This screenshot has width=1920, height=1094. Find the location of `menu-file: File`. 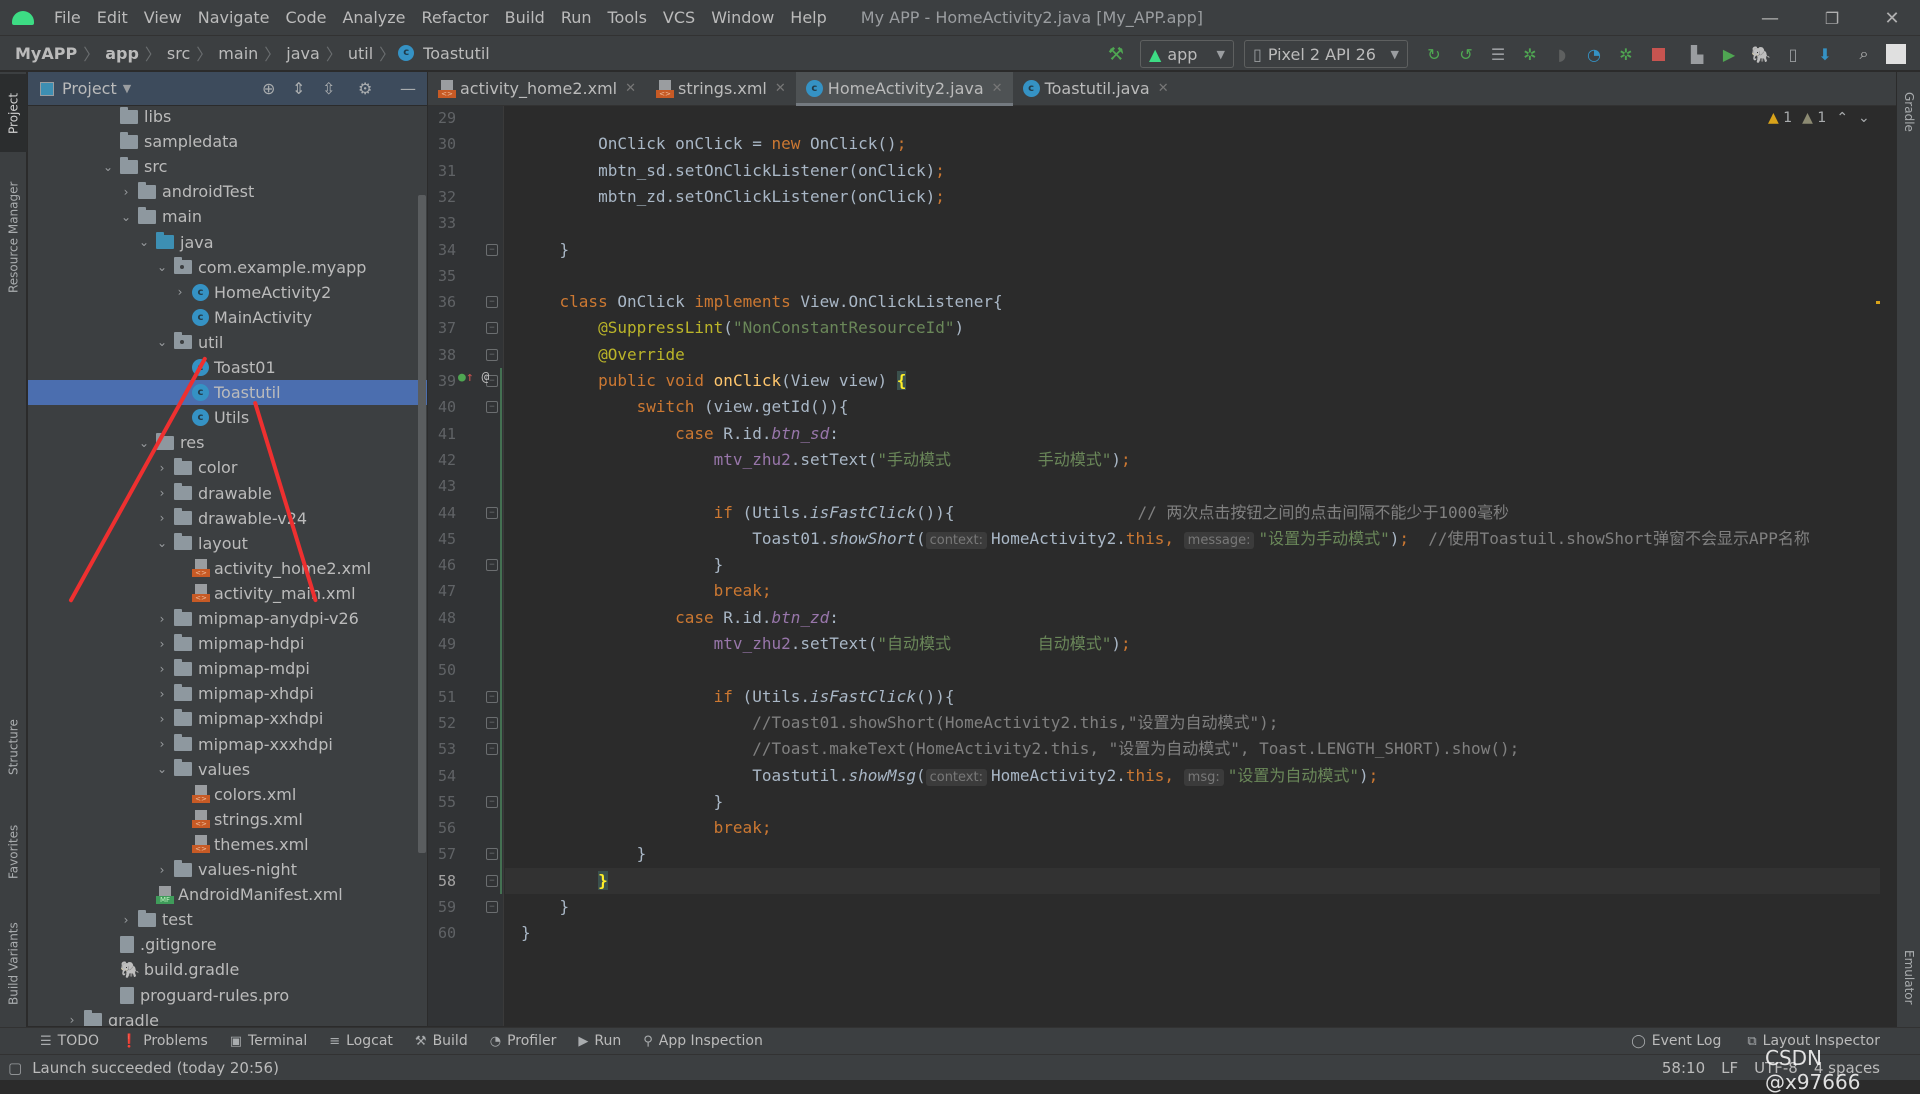

menu-file: File is located at coordinates (67, 17).